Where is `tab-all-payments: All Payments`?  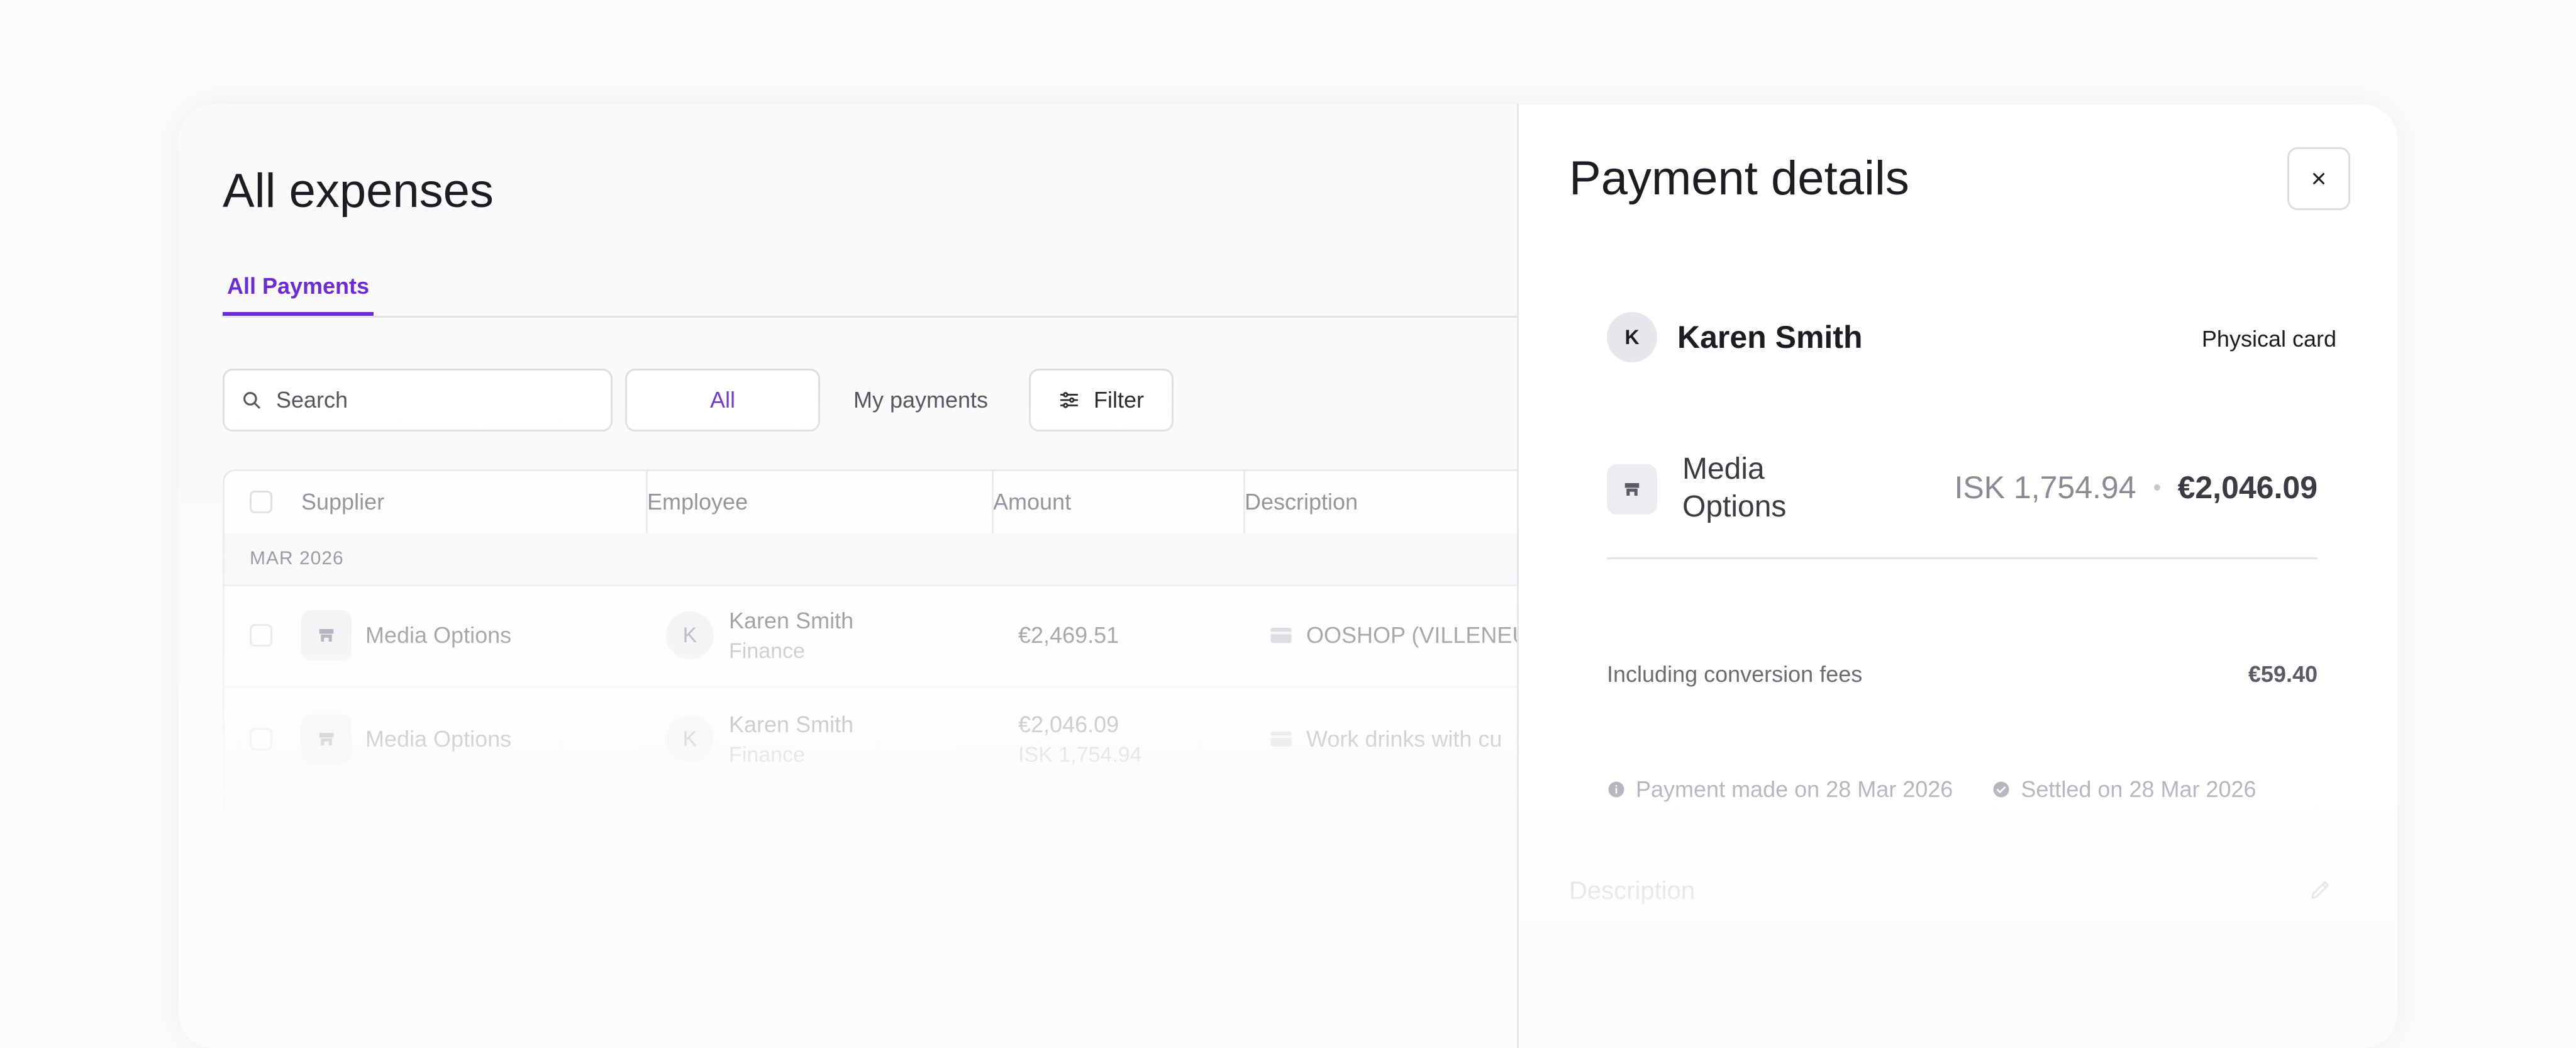 tab-all-payments: All Payments is located at coordinates (298, 285).